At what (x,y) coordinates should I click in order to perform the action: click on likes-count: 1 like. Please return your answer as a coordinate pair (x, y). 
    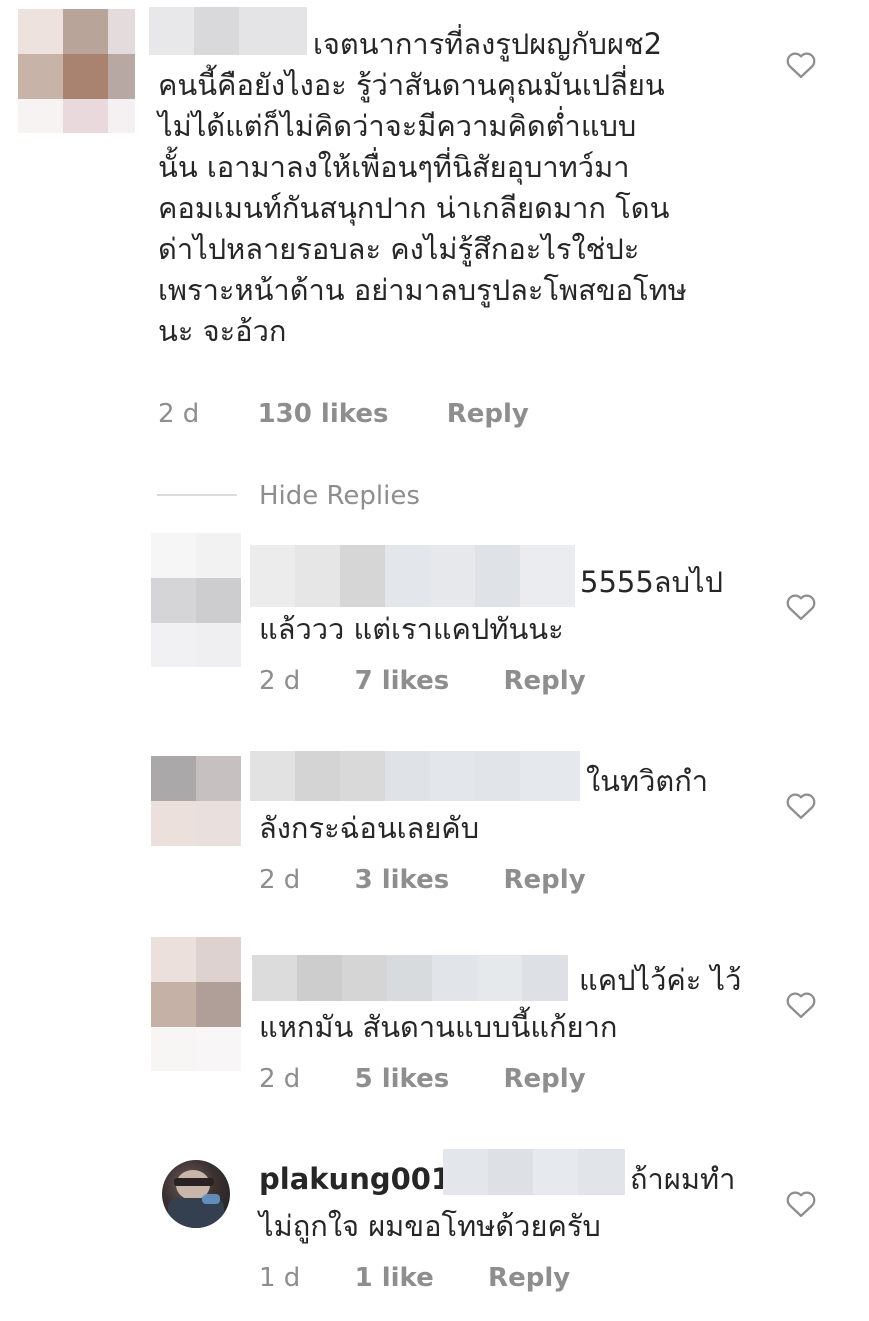
    Looking at the image, I should click on (394, 1278).